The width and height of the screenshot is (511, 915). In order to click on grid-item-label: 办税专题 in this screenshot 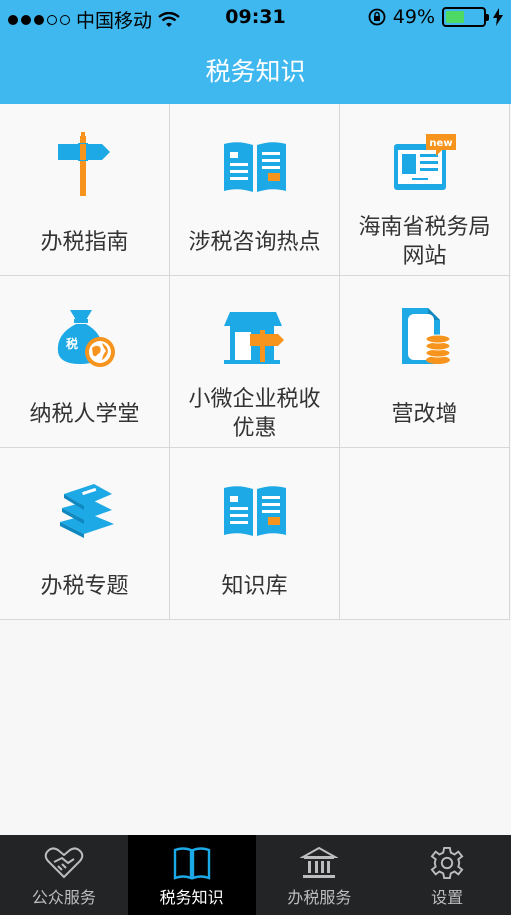, I will do `click(84, 586)`.